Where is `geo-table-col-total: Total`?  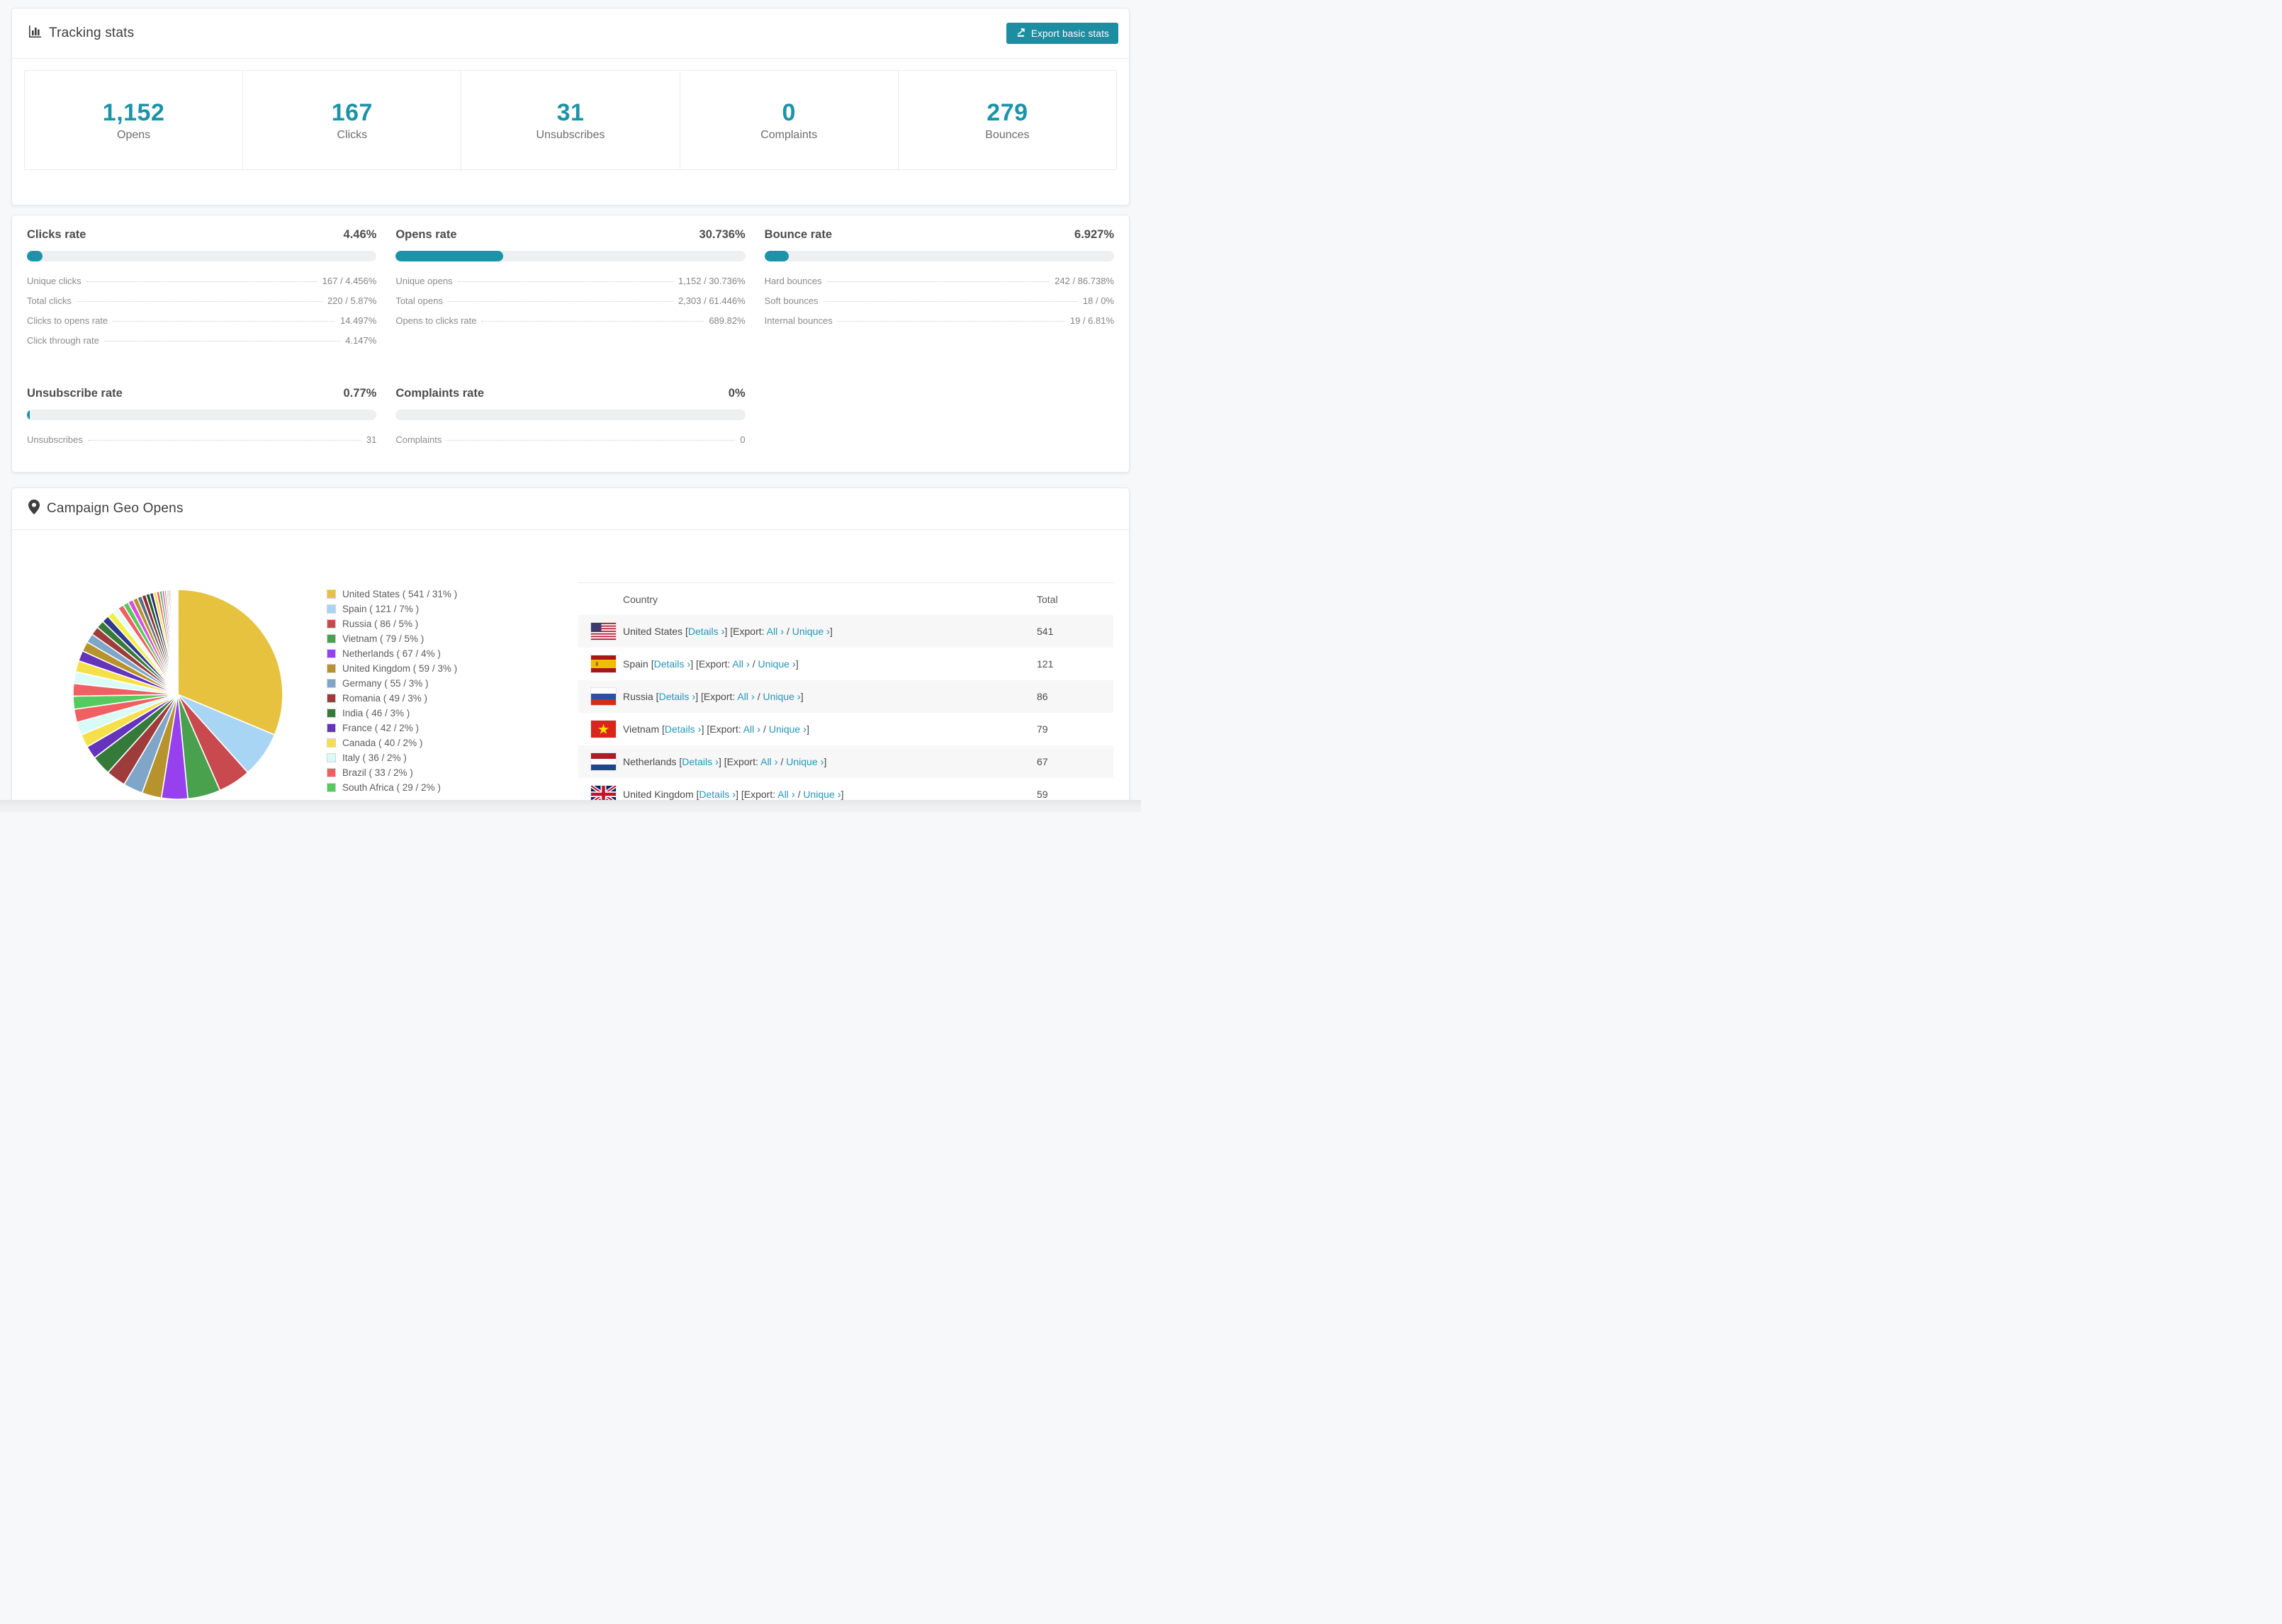 geo-table-col-total: Total is located at coordinates (1048, 599).